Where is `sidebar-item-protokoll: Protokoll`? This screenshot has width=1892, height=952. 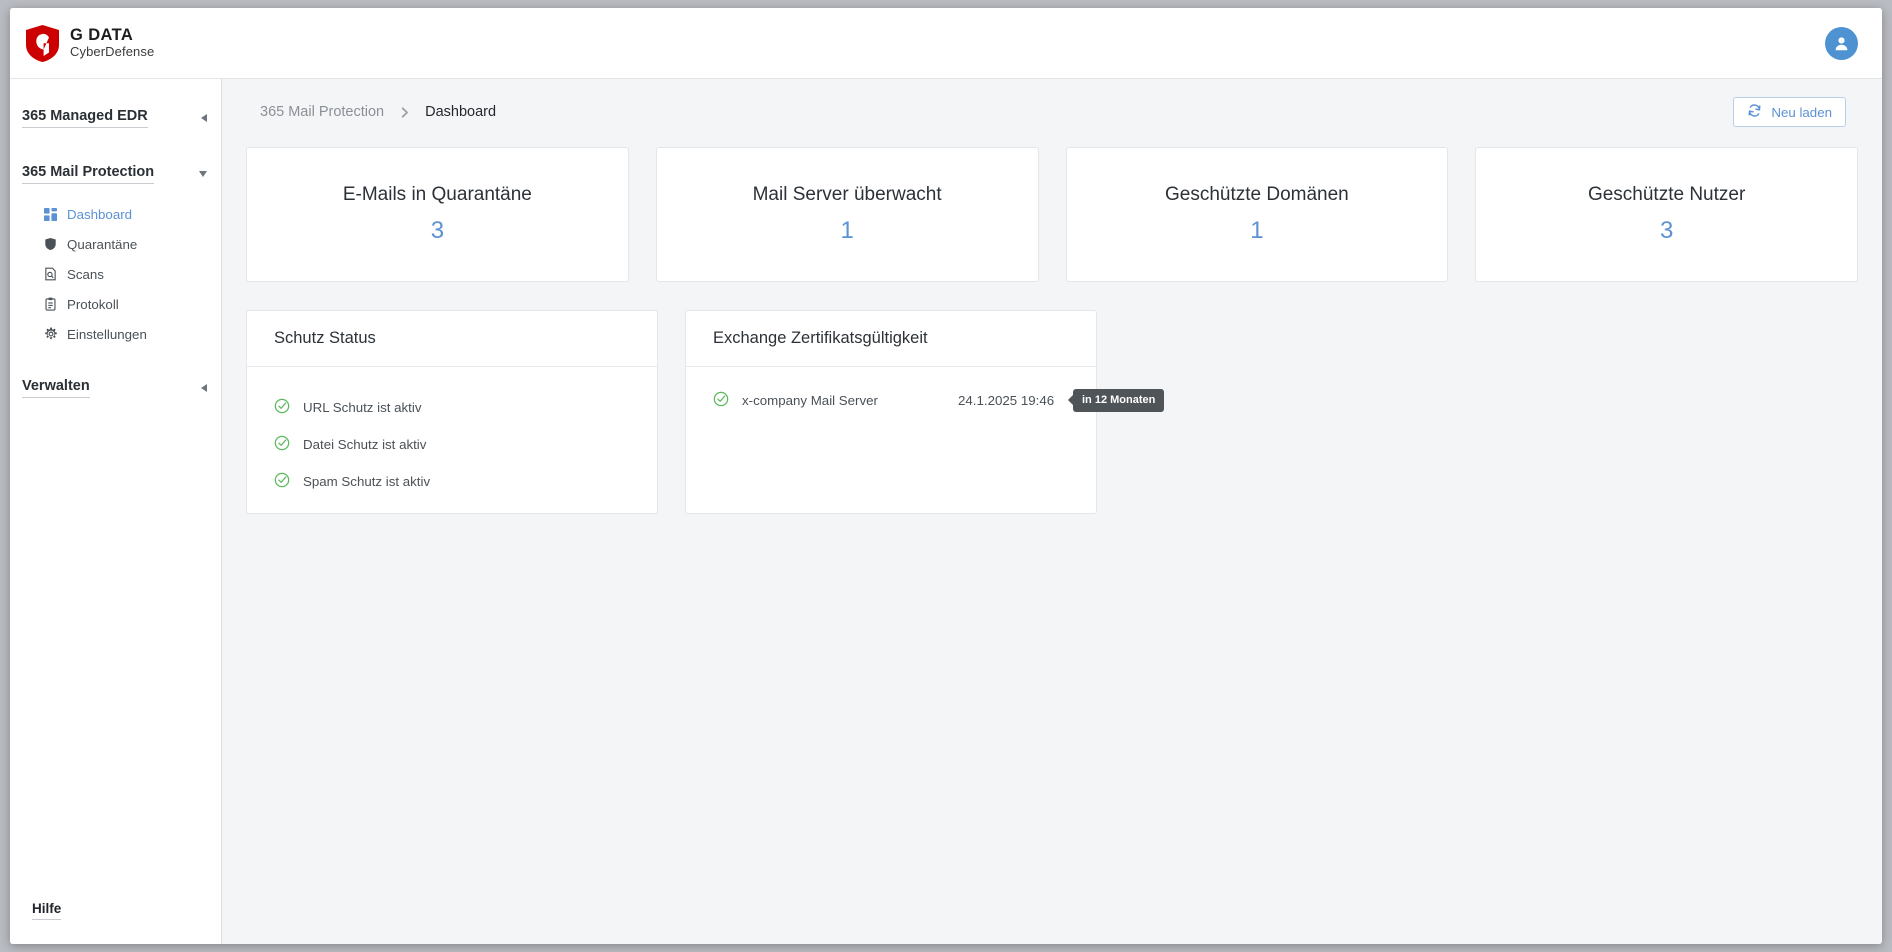 sidebar-item-protokoll: Protokoll is located at coordinates (115, 304).